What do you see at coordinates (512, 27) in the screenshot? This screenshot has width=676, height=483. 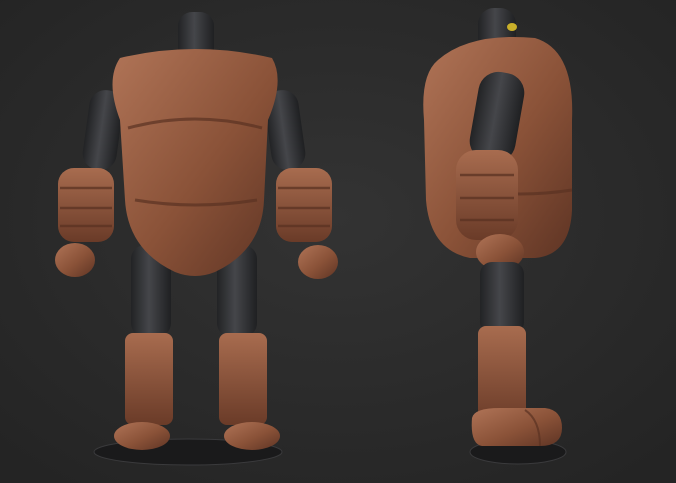 I see `side-bolt-accent` at bounding box center [512, 27].